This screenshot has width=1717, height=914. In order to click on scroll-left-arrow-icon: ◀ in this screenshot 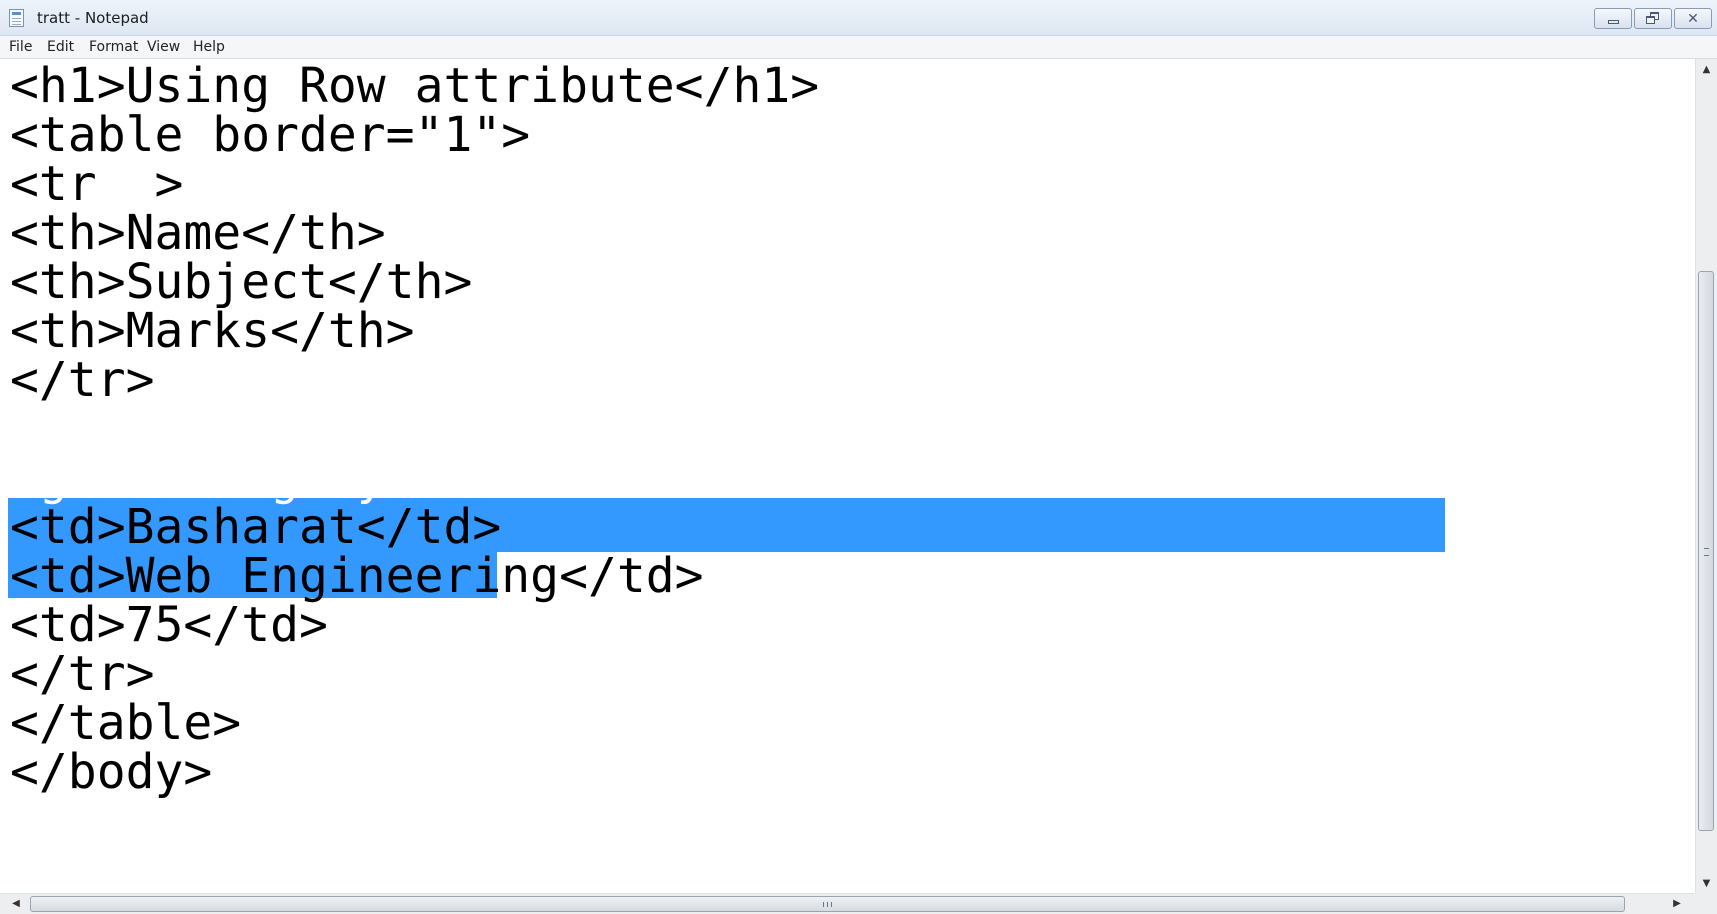, I will do `click(16, 904)`.